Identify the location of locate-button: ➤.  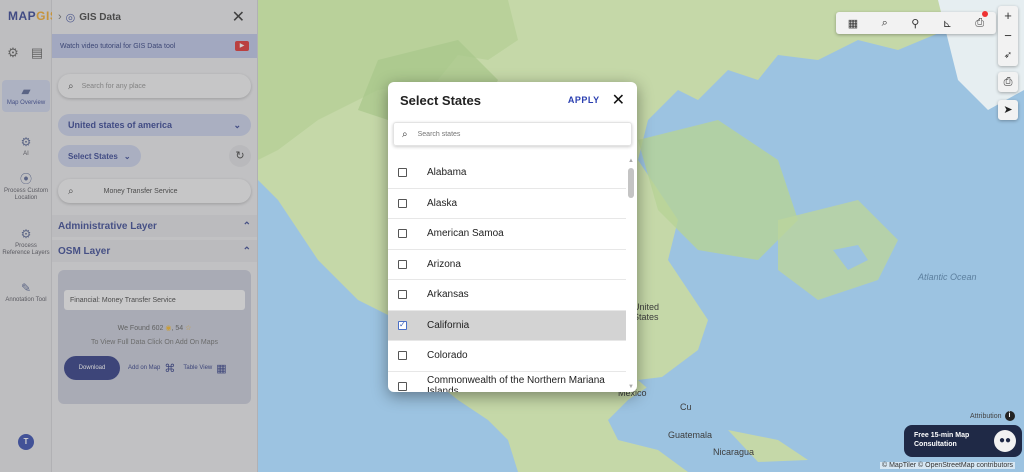
(1008, 110).